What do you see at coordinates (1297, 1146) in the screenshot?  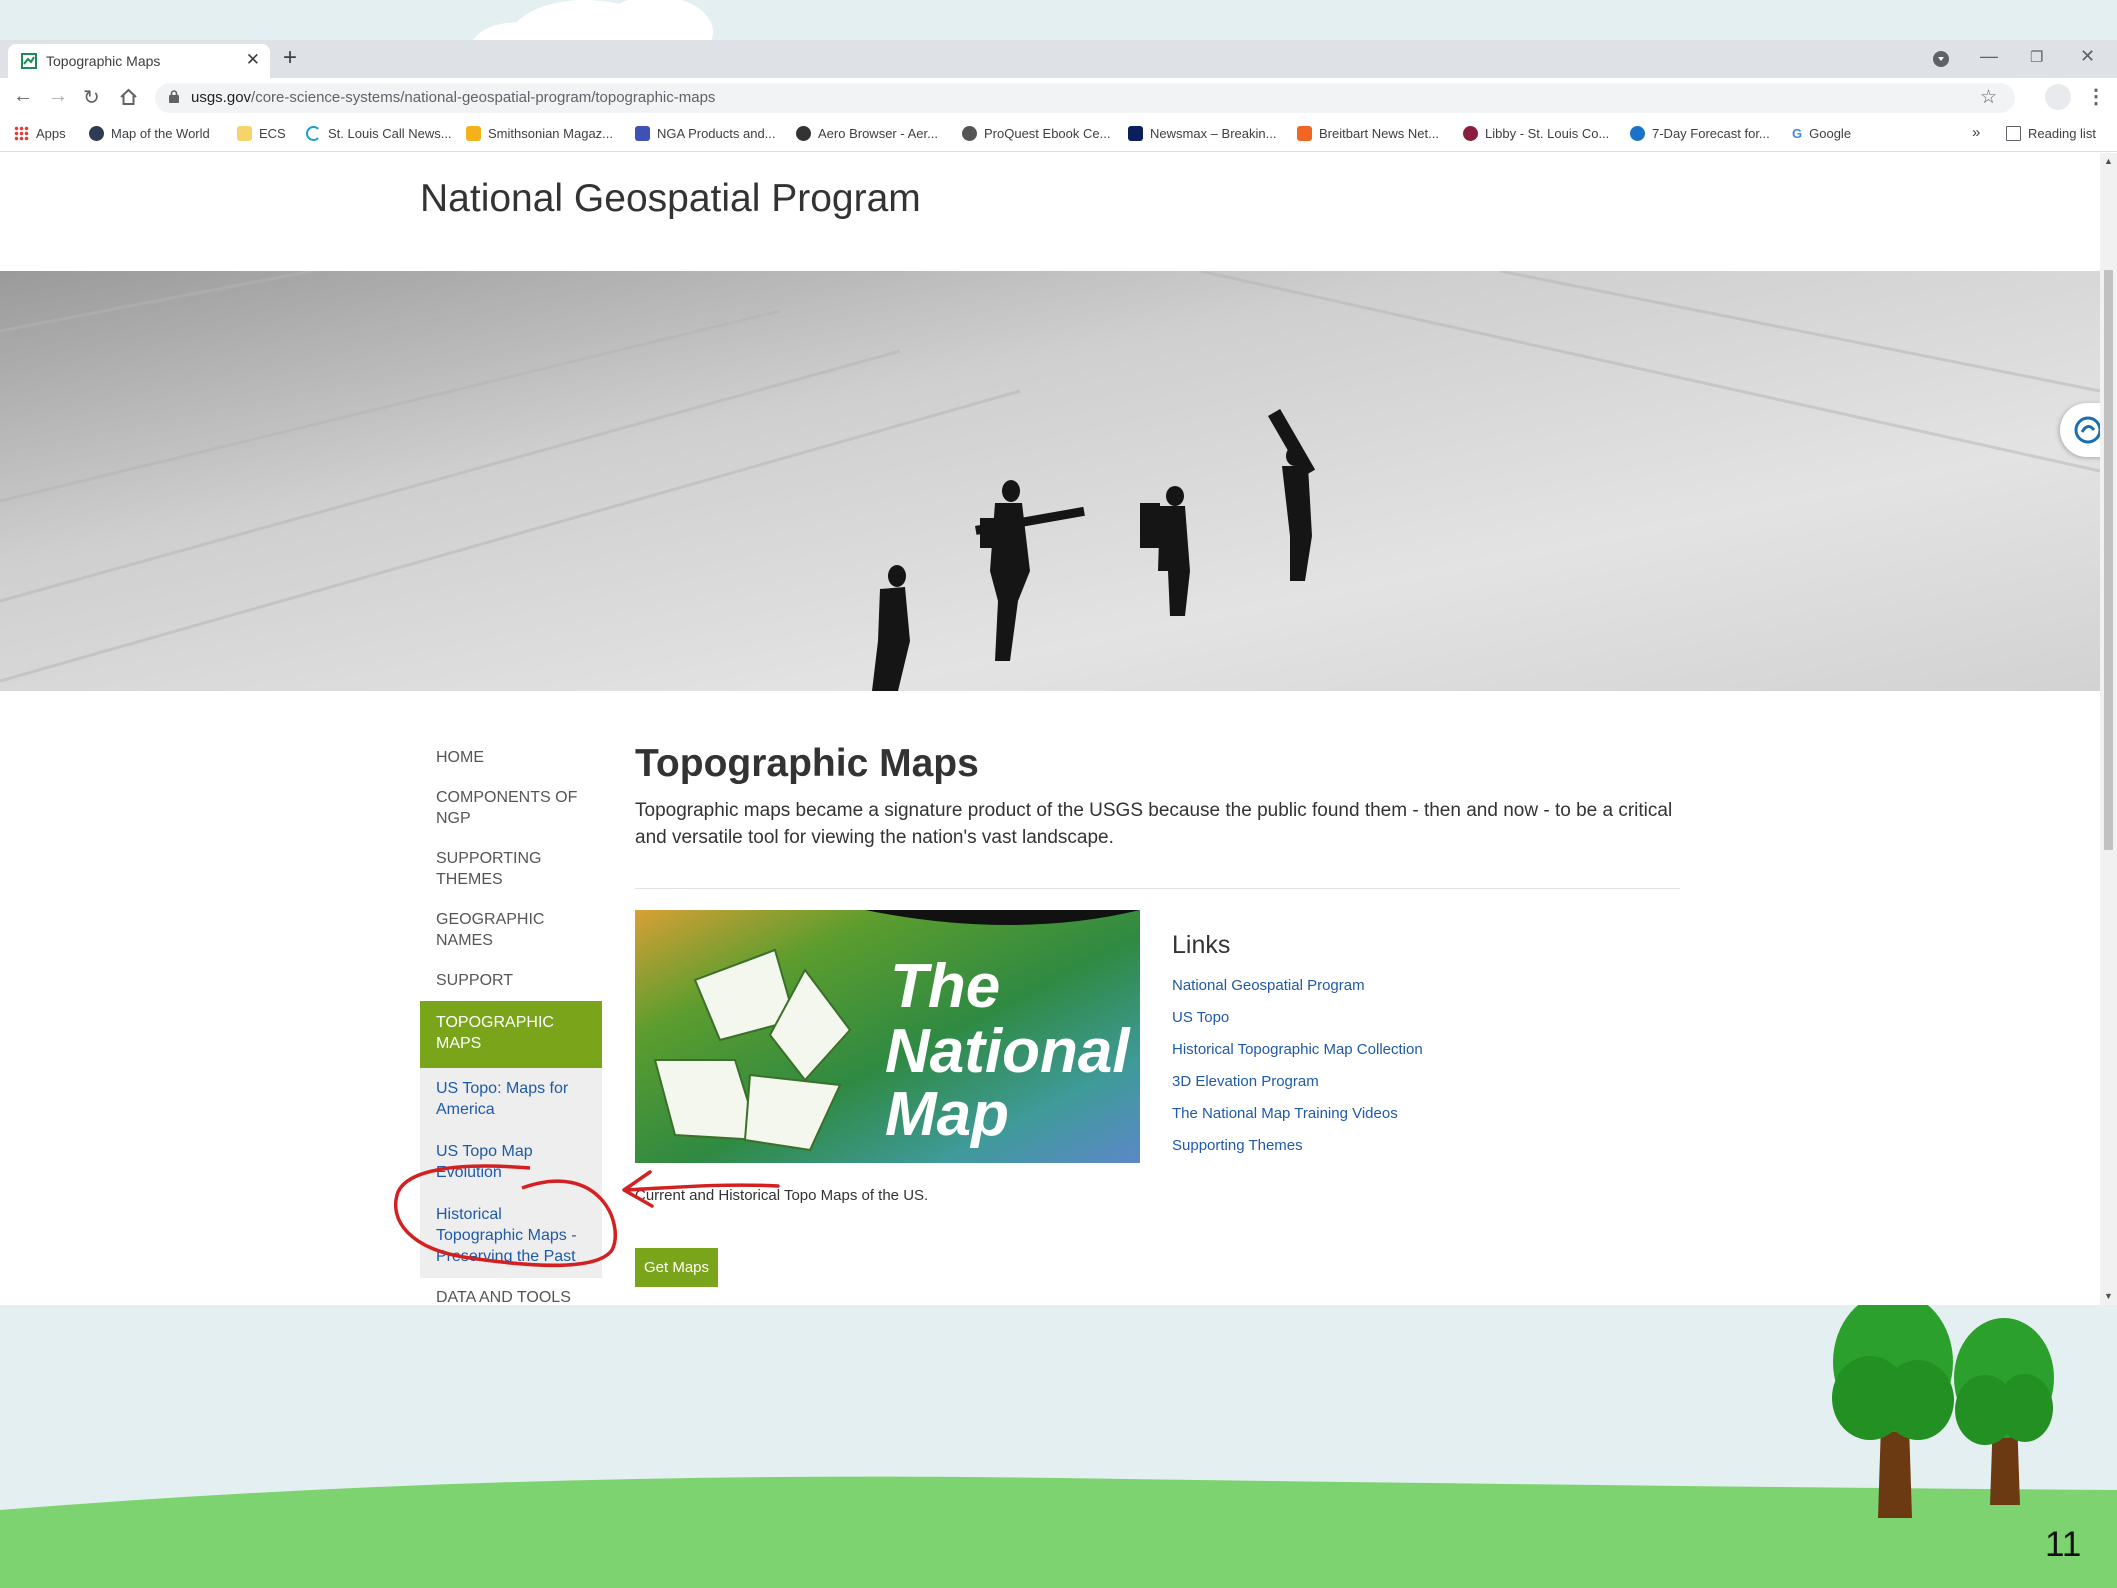 I see `link-supporting-themes: Supporting Themes` at bounding box center [1297, 1146].